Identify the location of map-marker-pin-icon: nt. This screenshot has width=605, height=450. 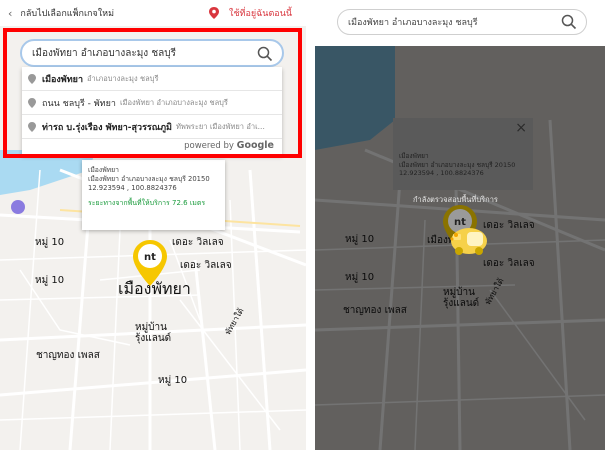
(150, 263).